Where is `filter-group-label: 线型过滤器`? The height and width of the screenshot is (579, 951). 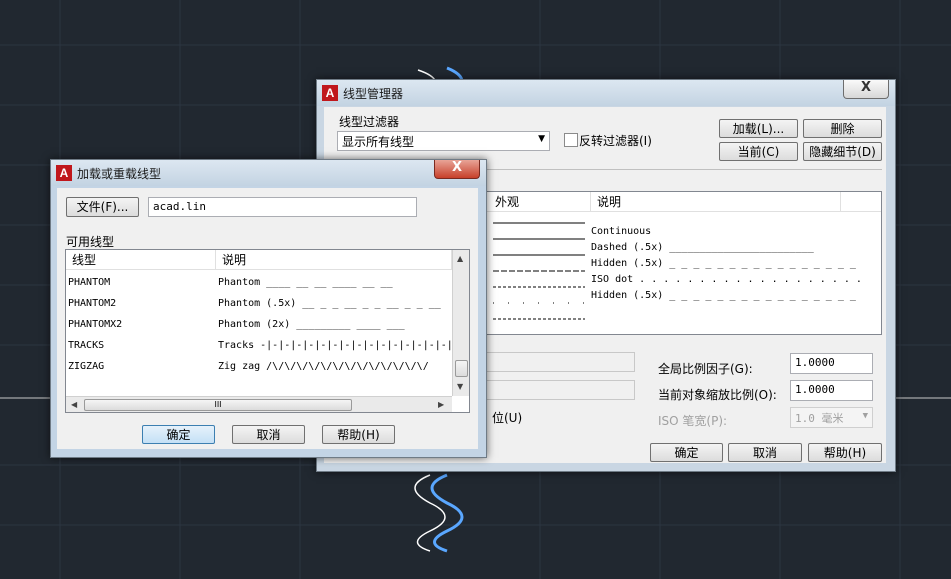
filter-group-label: 线型过滤器 is located at coordinates (369, 122).